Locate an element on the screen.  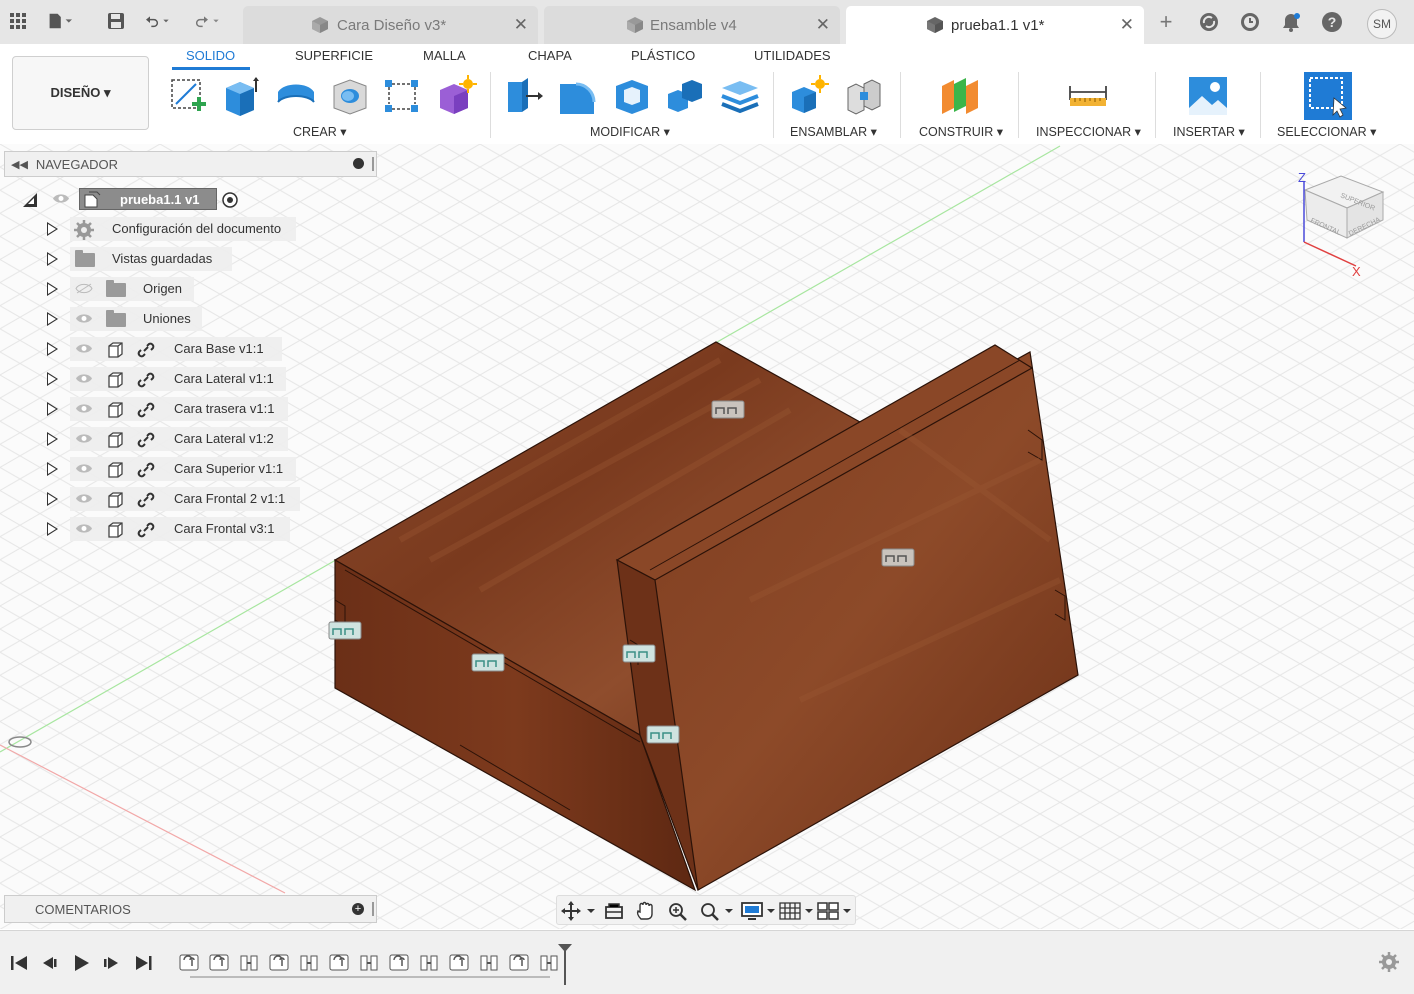
step-forward-icon is located at coordinates (112, 963).